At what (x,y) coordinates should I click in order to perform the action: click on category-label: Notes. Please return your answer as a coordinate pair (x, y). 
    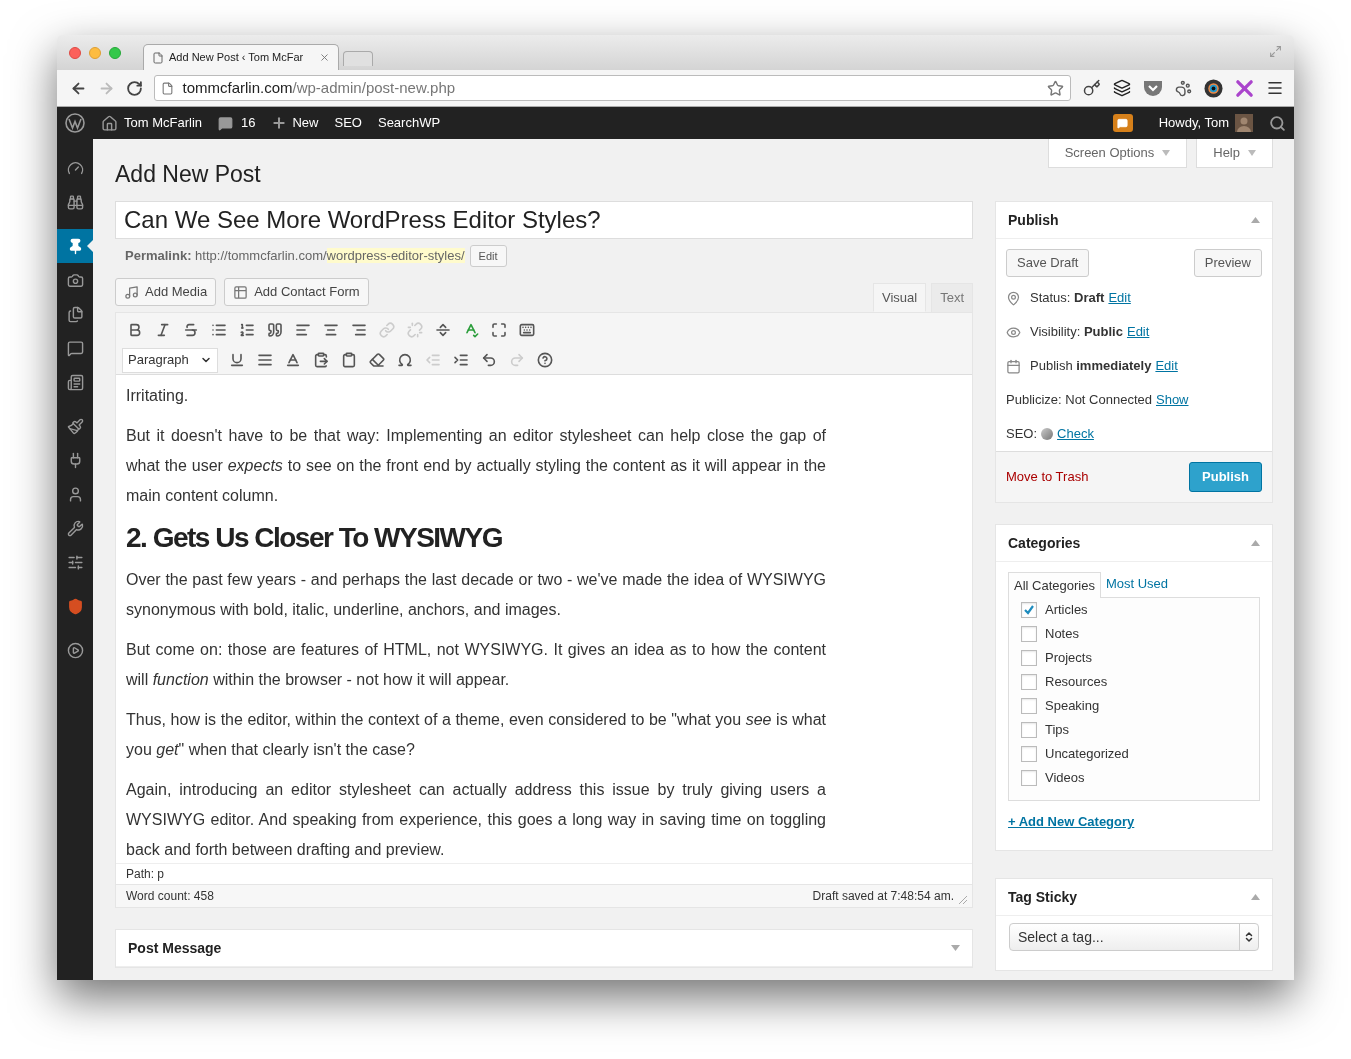
    Looking at the image, I should click on (1062, 634).